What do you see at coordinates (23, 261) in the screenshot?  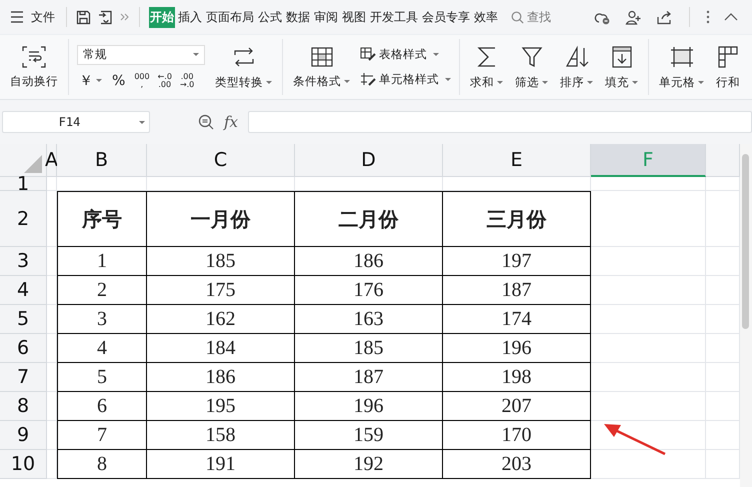 I see `row-header: 3` at bounding box center [23, 261].